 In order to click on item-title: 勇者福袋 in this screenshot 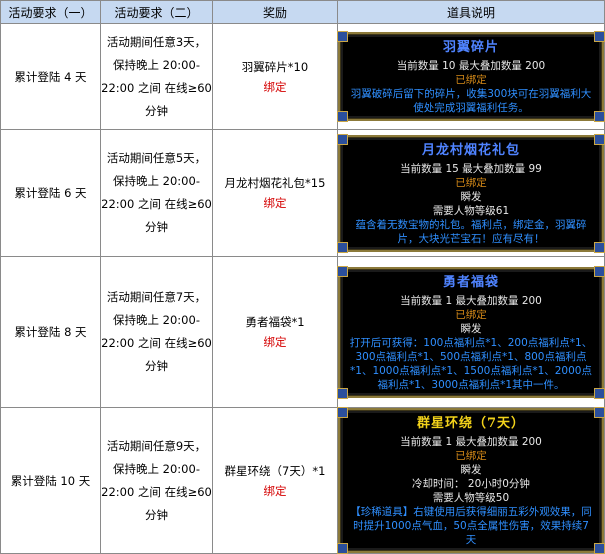, I will do `click(470, 282)`.